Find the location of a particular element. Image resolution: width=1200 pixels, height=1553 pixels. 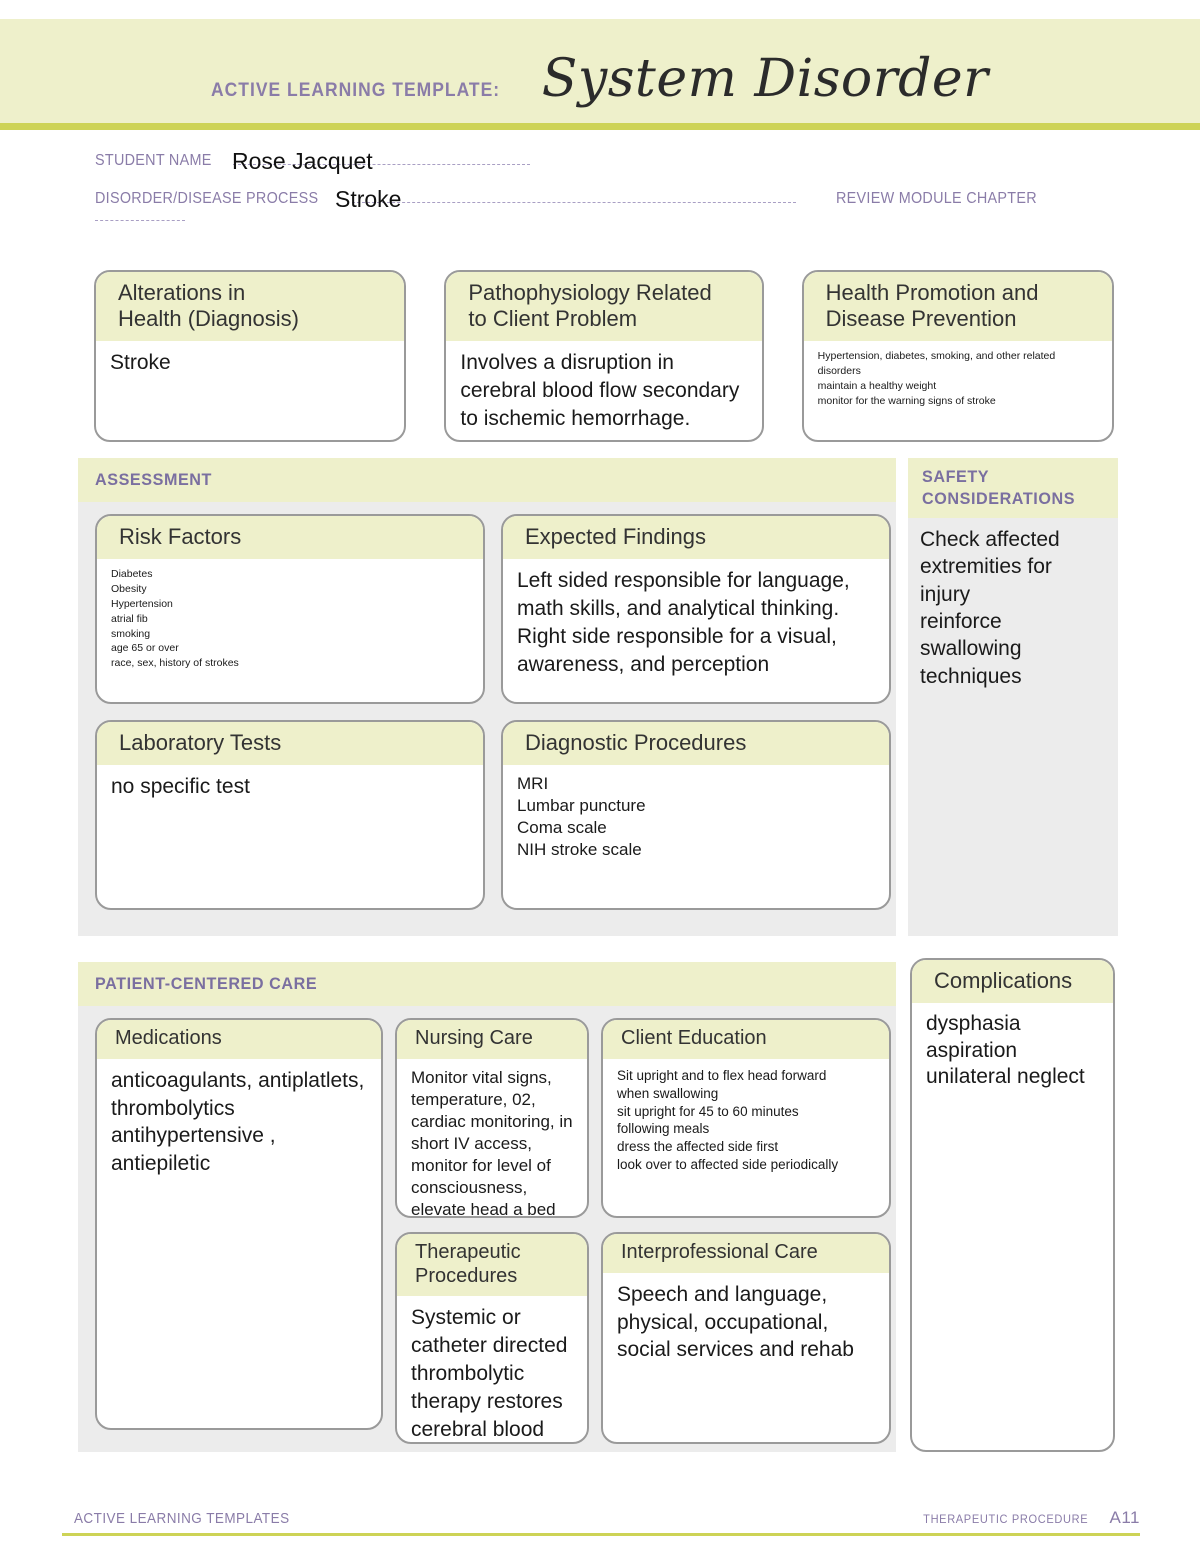

safety-considerations-header: SAFETY CONSIDERATIONS is located at coordinates (1013, 488).